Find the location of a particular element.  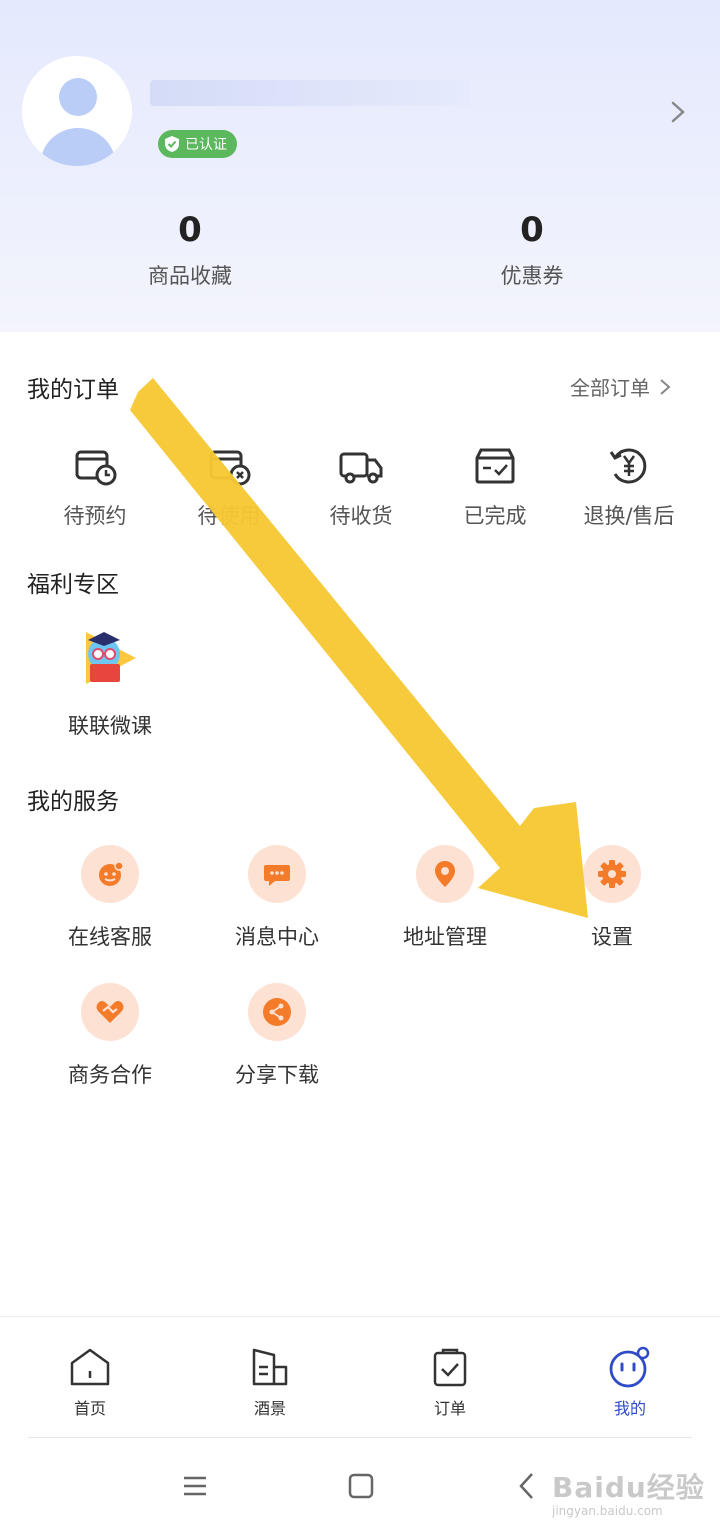

welfare-course: 联联微课 is located at coordinates (110, 680).